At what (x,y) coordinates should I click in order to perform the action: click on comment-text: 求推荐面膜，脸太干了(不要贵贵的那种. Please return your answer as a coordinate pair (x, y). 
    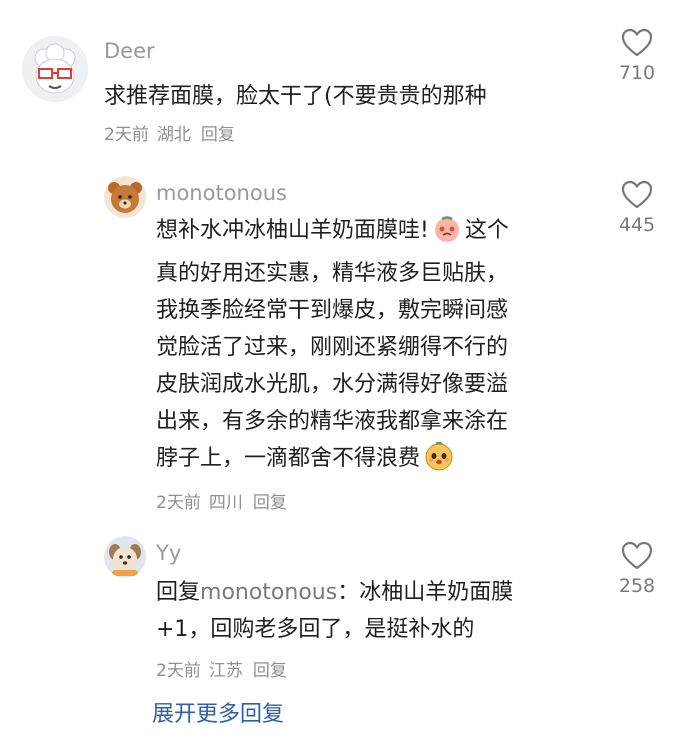
    Looking at the image, I should click on (295, 96).